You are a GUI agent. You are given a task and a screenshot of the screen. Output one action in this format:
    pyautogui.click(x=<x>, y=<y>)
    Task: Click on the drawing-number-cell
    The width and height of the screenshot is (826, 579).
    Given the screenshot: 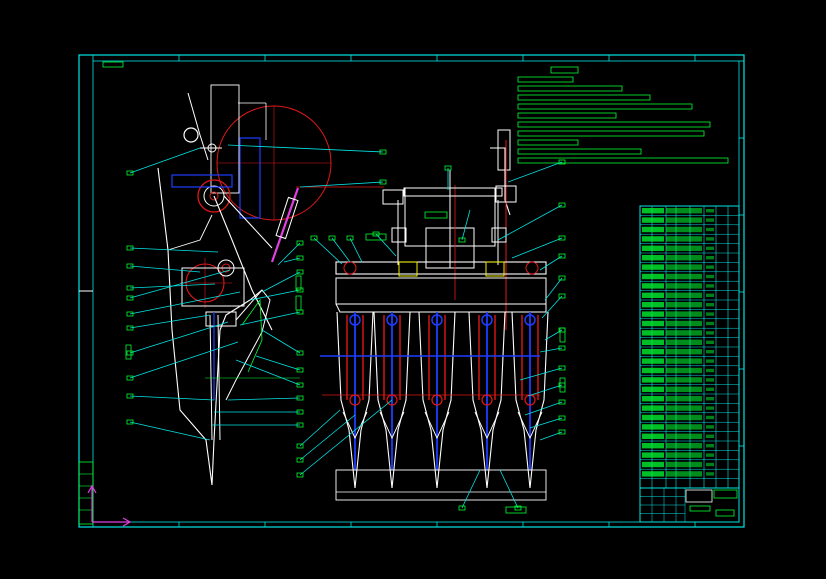 What is the action you would take?
    pyautogui.click(x=725, y=494)
    